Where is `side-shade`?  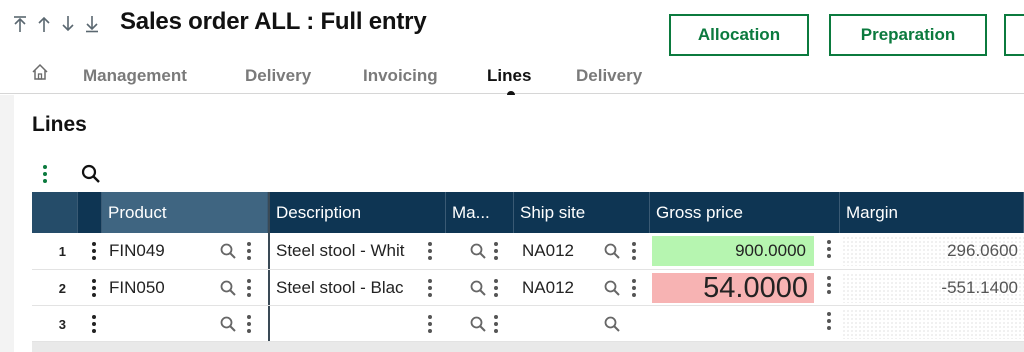
side-shade is located at coordinates (7, 223).